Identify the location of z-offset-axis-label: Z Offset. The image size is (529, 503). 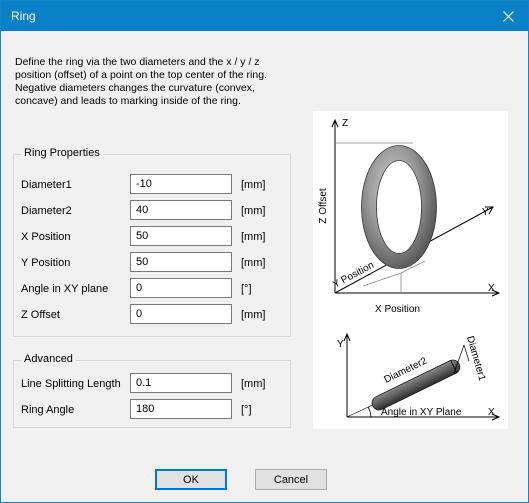
(323, 206).